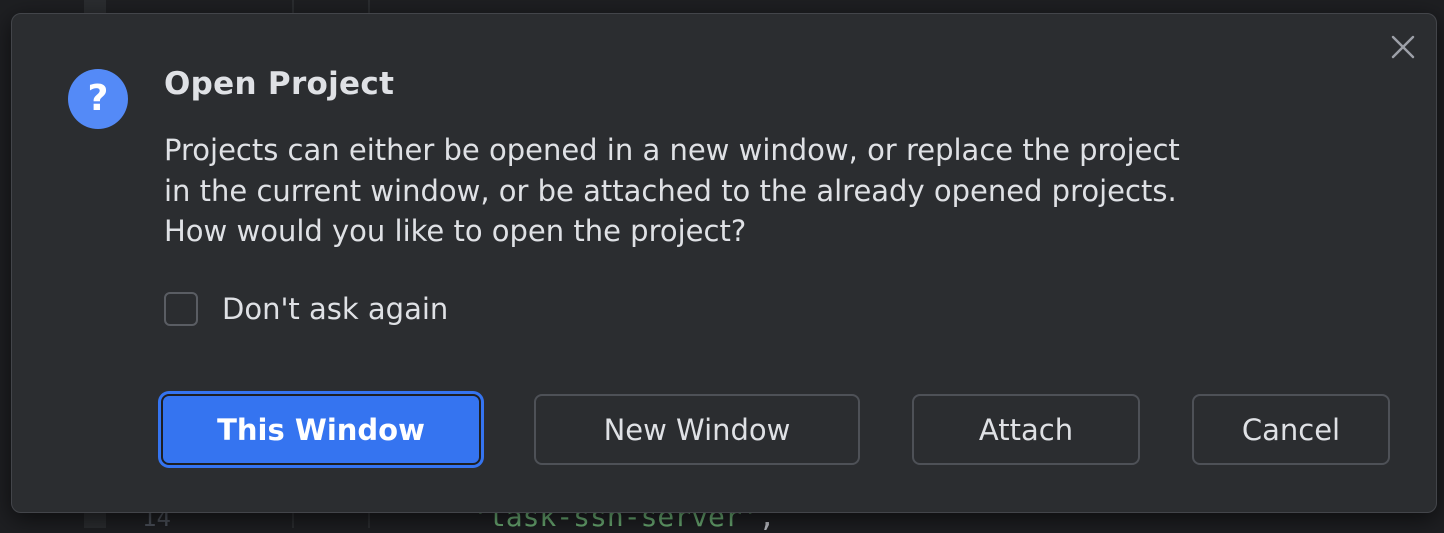  Describe the element at coordinates (335, 309) in the screenshot. I see `checkbox-label: Don't ask again` at that location.